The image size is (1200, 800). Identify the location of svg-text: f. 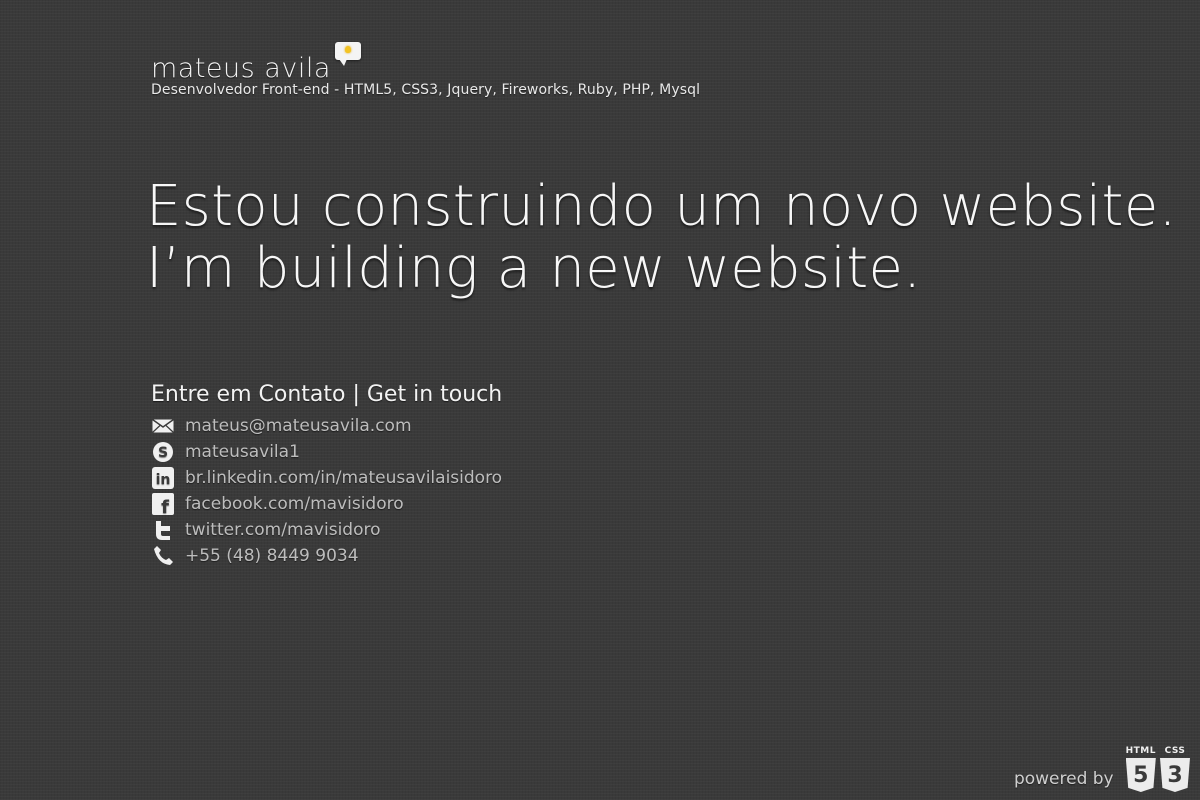
(165, 506).